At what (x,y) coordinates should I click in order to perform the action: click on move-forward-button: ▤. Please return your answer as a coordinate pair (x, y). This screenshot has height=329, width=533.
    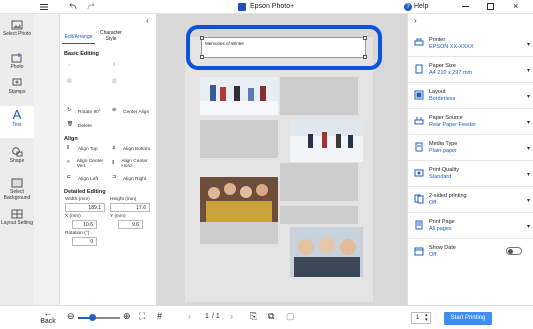
    Looking at the image, I should click on (71, 83).